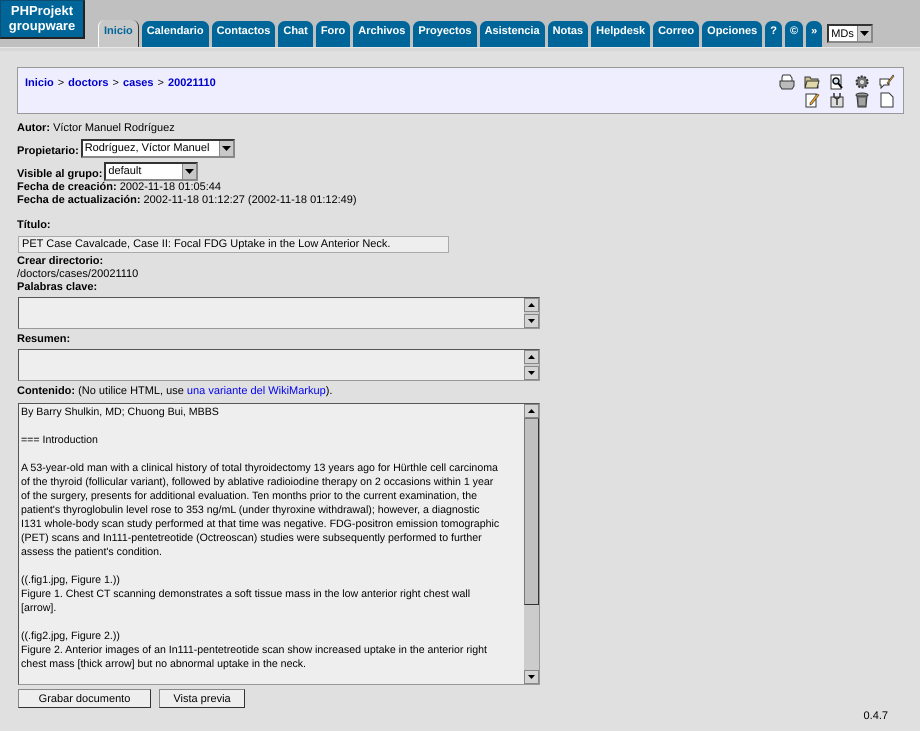 The height and width of the screenshot is (731, 920). Describe the element at coordinates (876, 716) in the screenshot. I see `version-text: 0.4.7` at that location.